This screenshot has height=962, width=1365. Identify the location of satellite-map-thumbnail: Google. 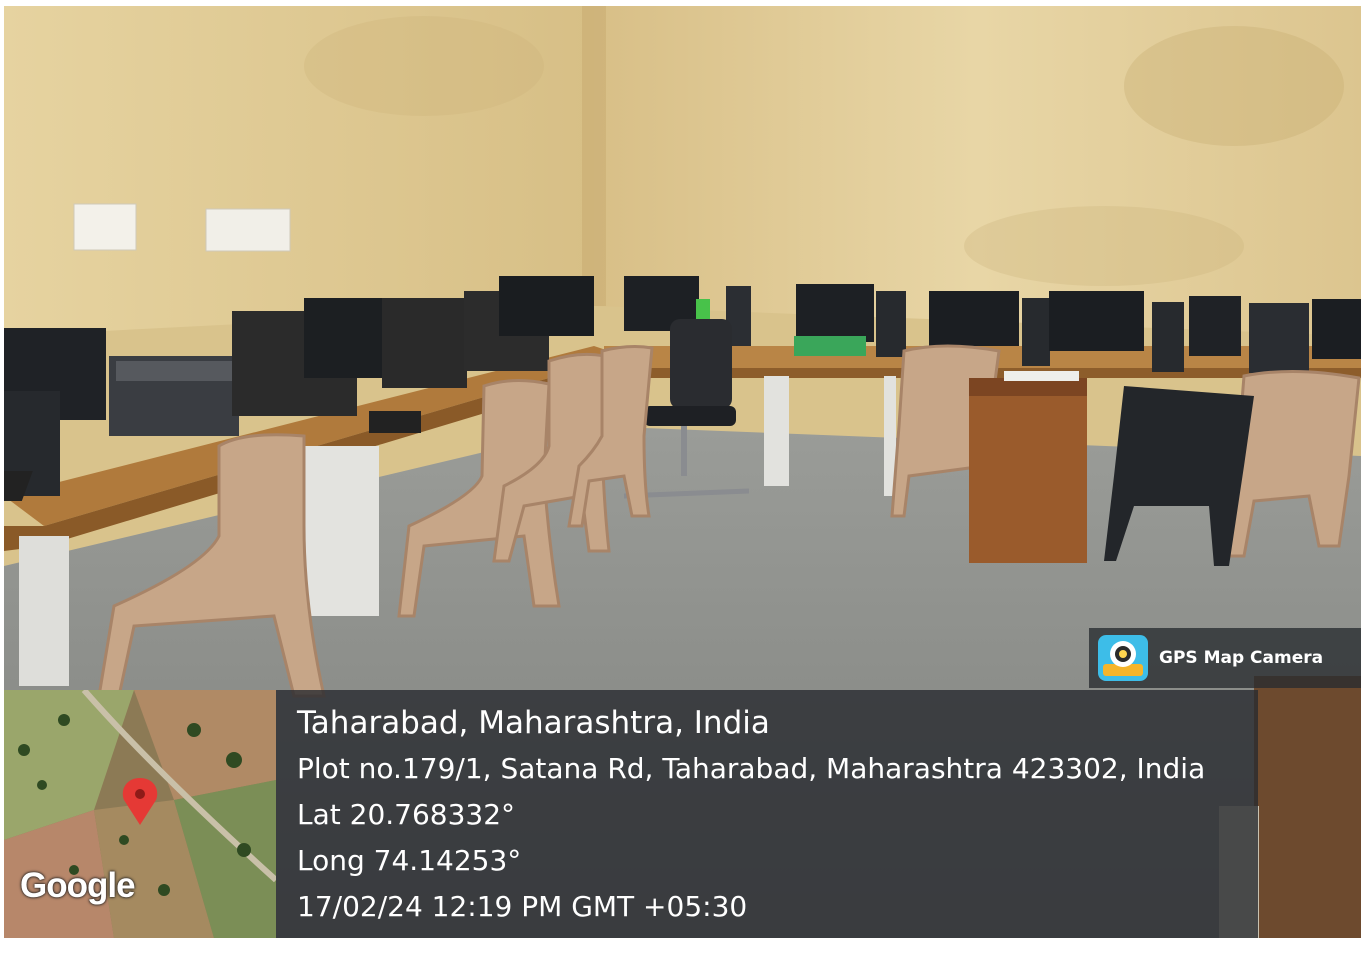
(140, 814).